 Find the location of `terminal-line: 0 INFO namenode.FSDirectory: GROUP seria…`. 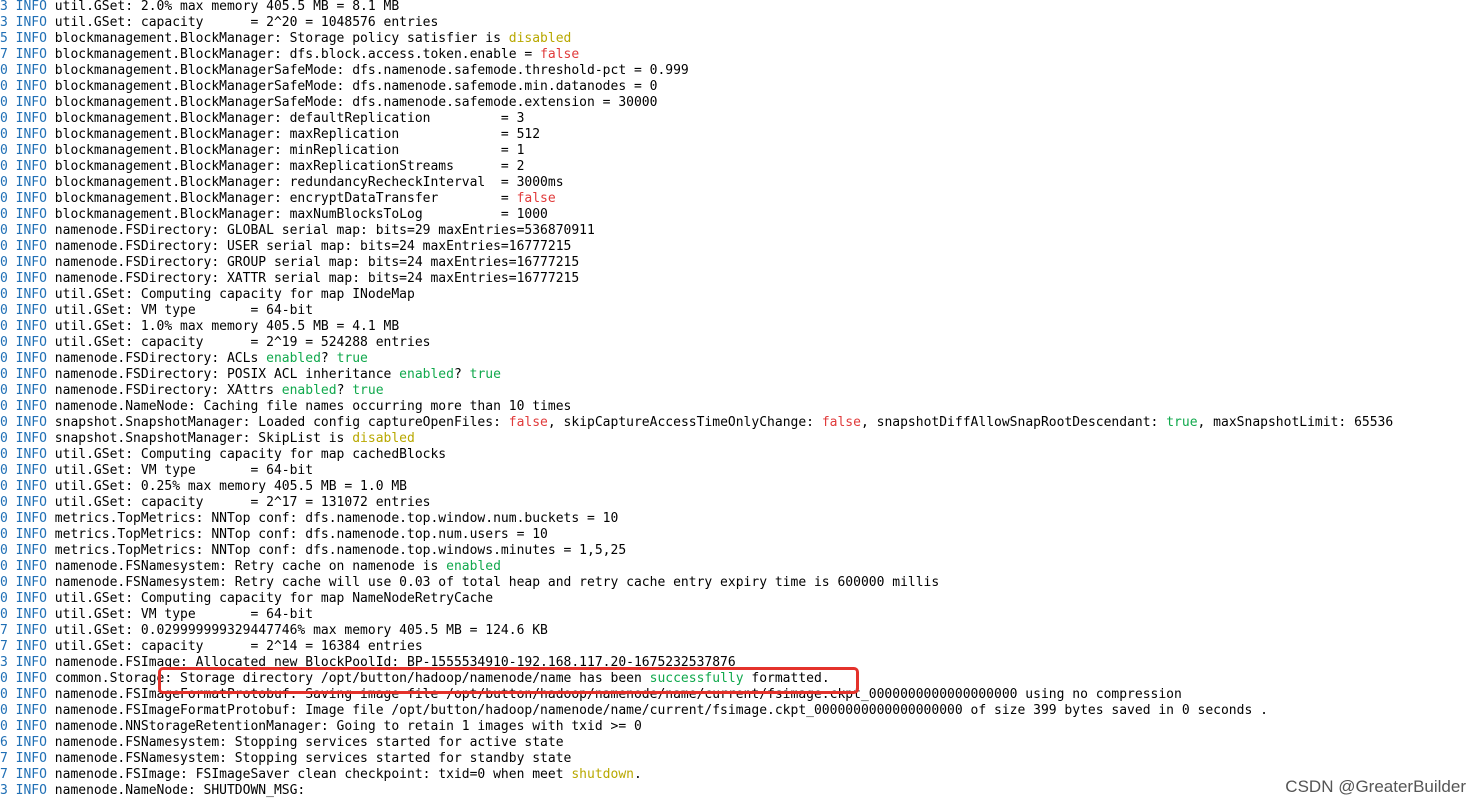

terminal-line: 0 INFO namenode.FSDirectory: GROUP seria… is located at coordinates (289, 263).